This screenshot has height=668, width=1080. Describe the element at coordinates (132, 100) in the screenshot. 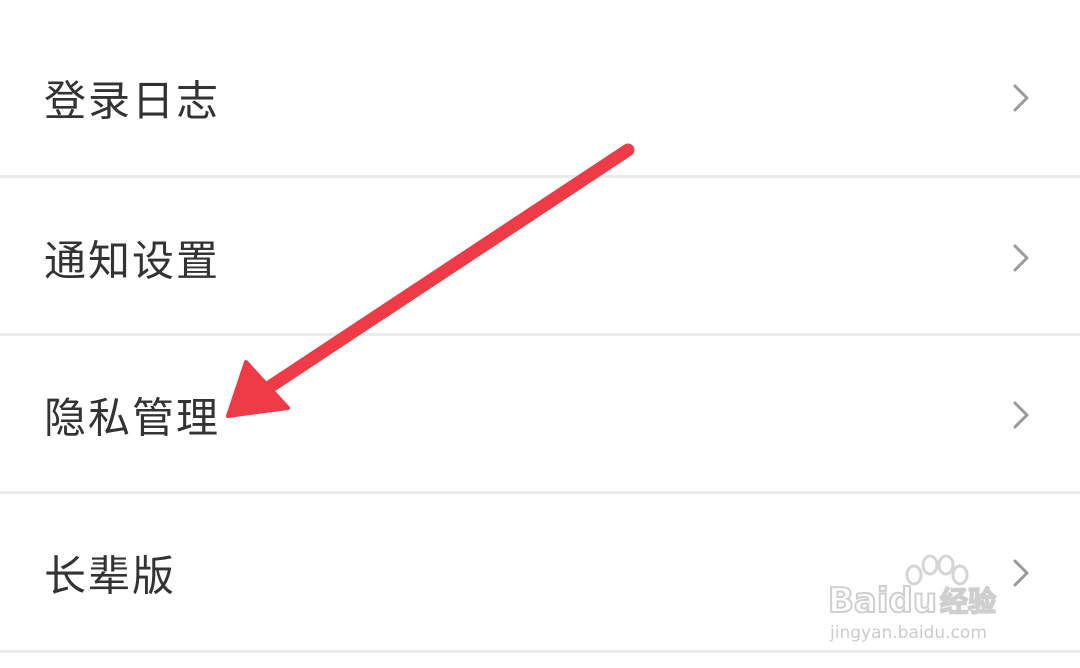

I see `settings-item-label: 登录日志` at that location.